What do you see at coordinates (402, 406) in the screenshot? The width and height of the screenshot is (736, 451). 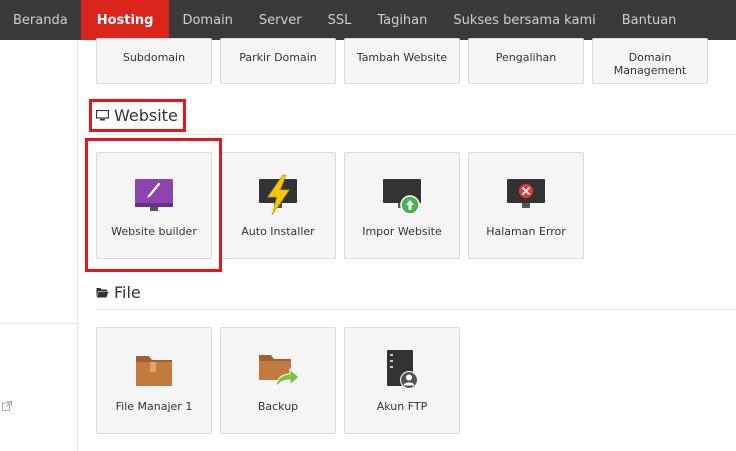 I see `tile-label: Akun FTP` at bounding box center [402, 406].